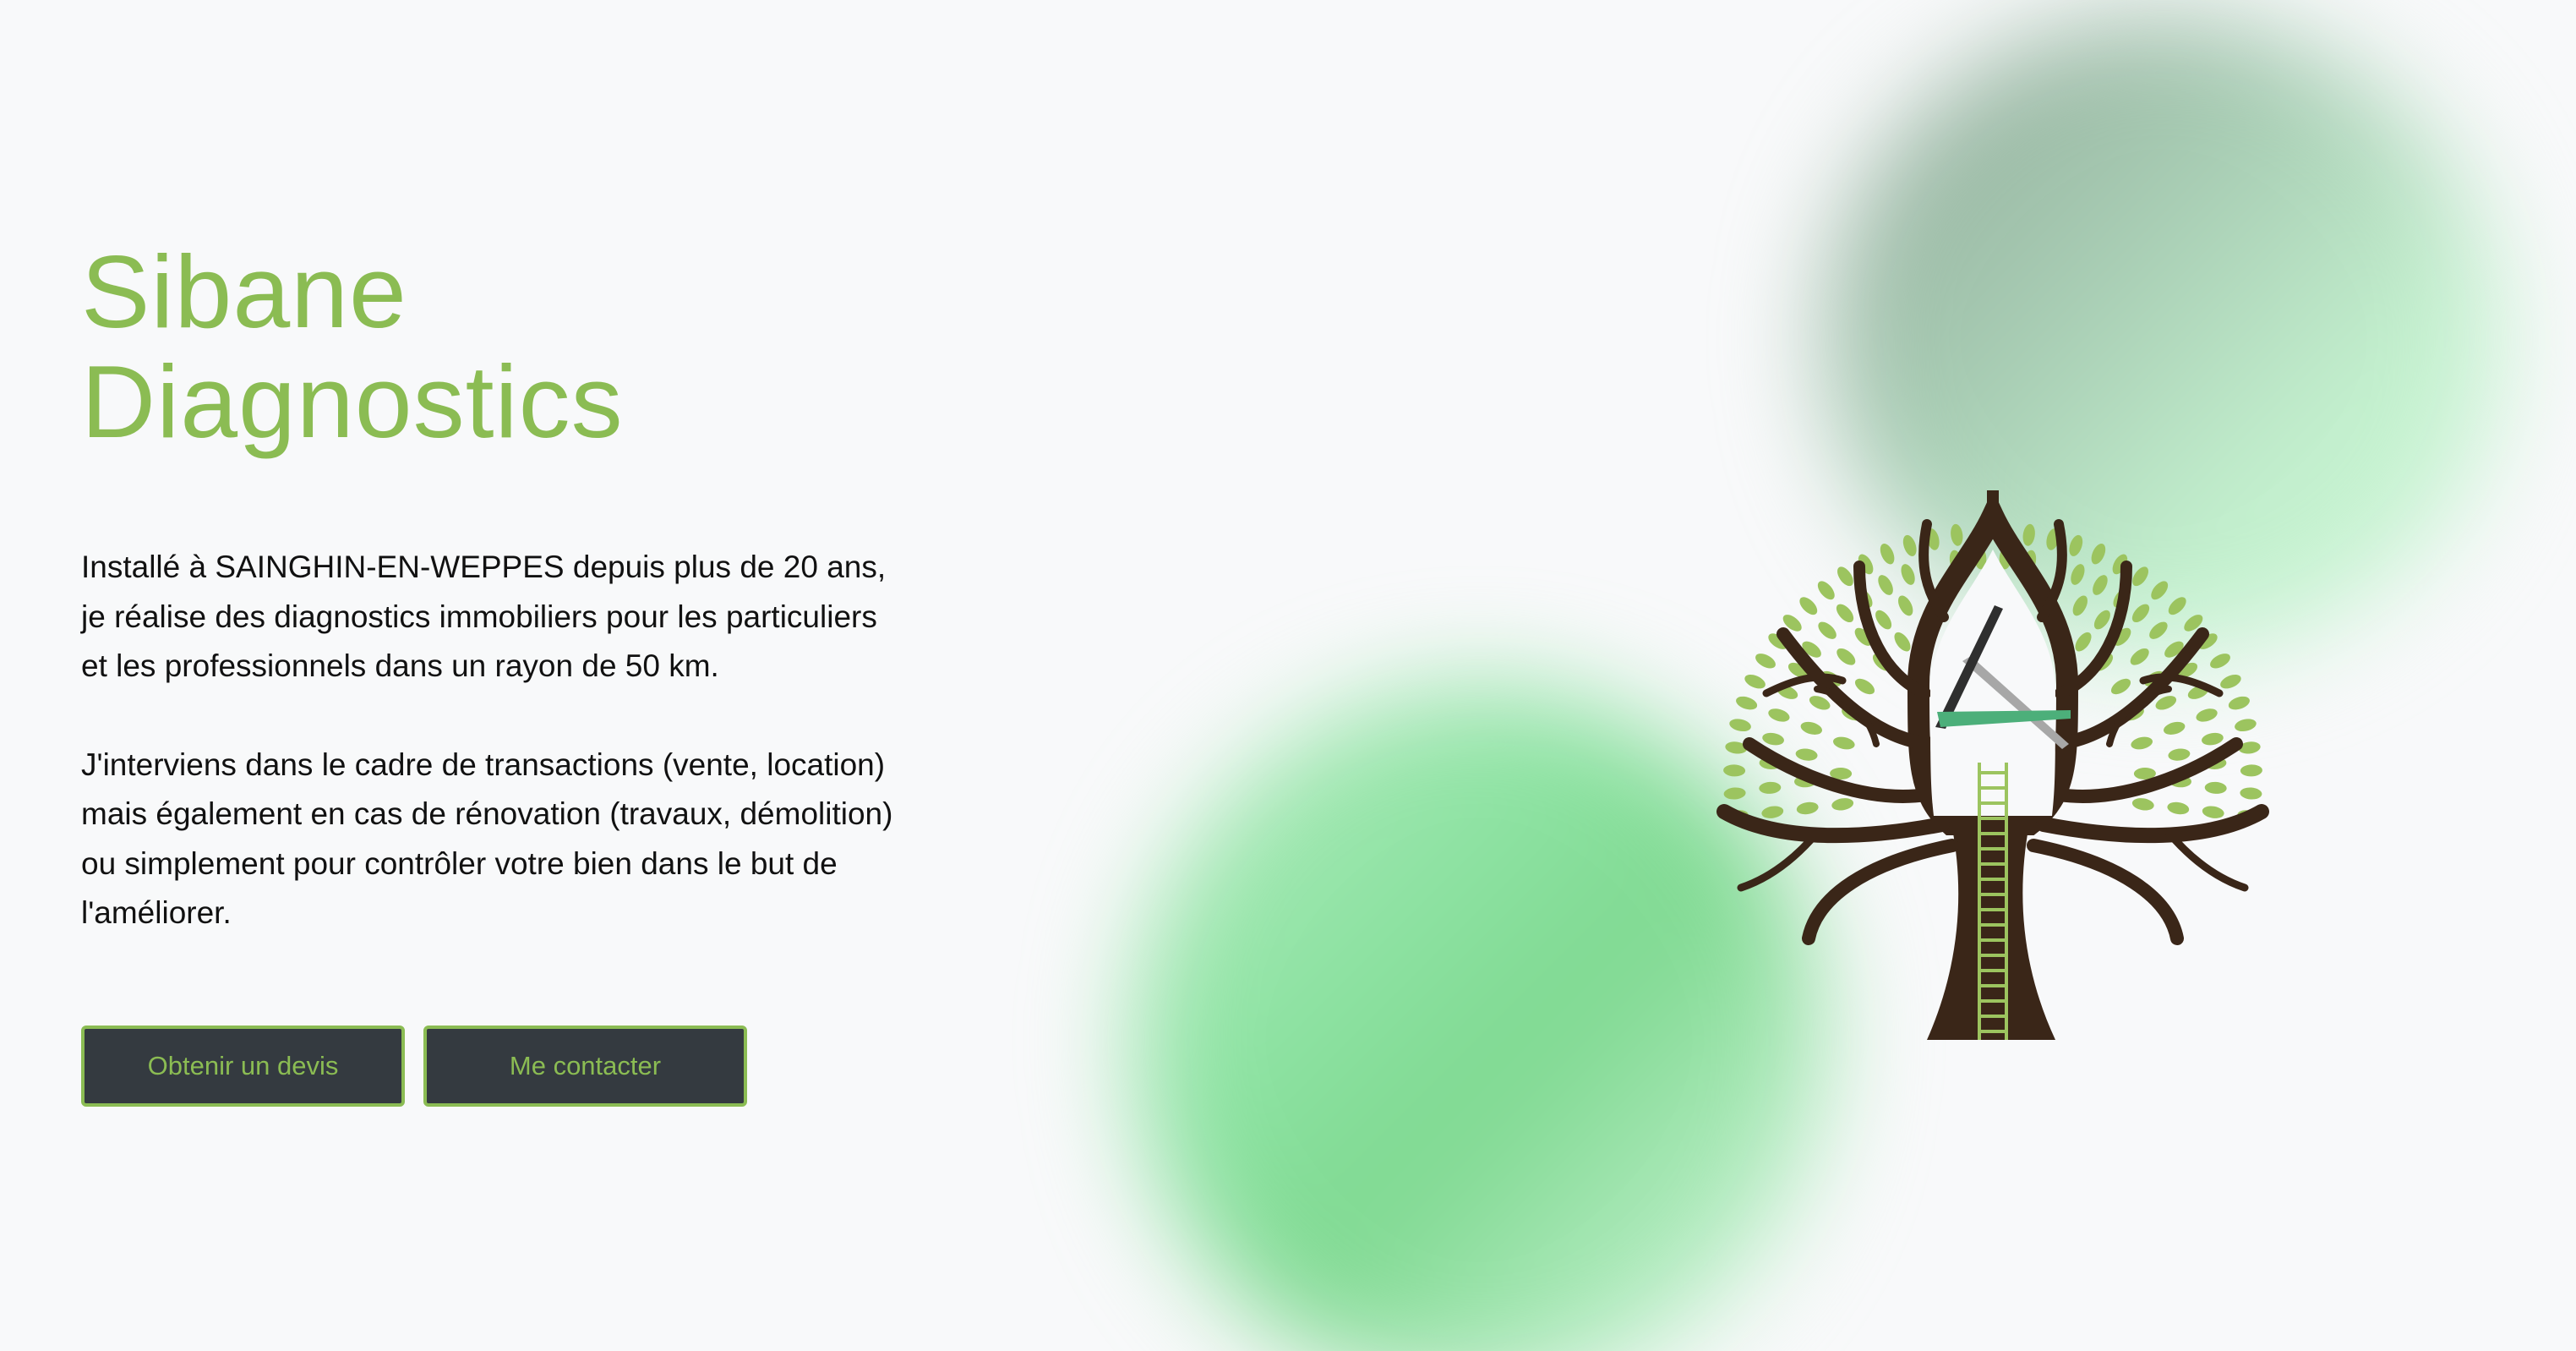 The image size is (2576, 1351). Describe the element at coordinates (243, 1066) in the screenshot. I see `get-quote-button: Obtenir un devis` at that location.